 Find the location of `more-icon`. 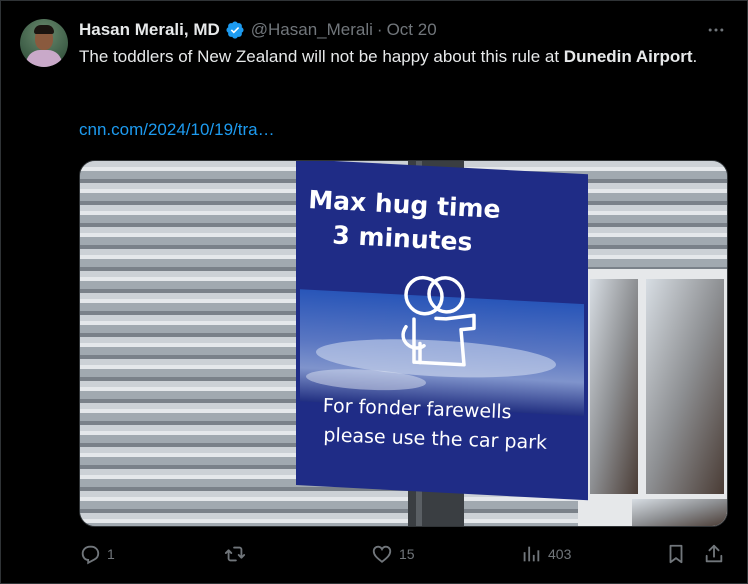

more-icon is located at coordinates (716, 30).